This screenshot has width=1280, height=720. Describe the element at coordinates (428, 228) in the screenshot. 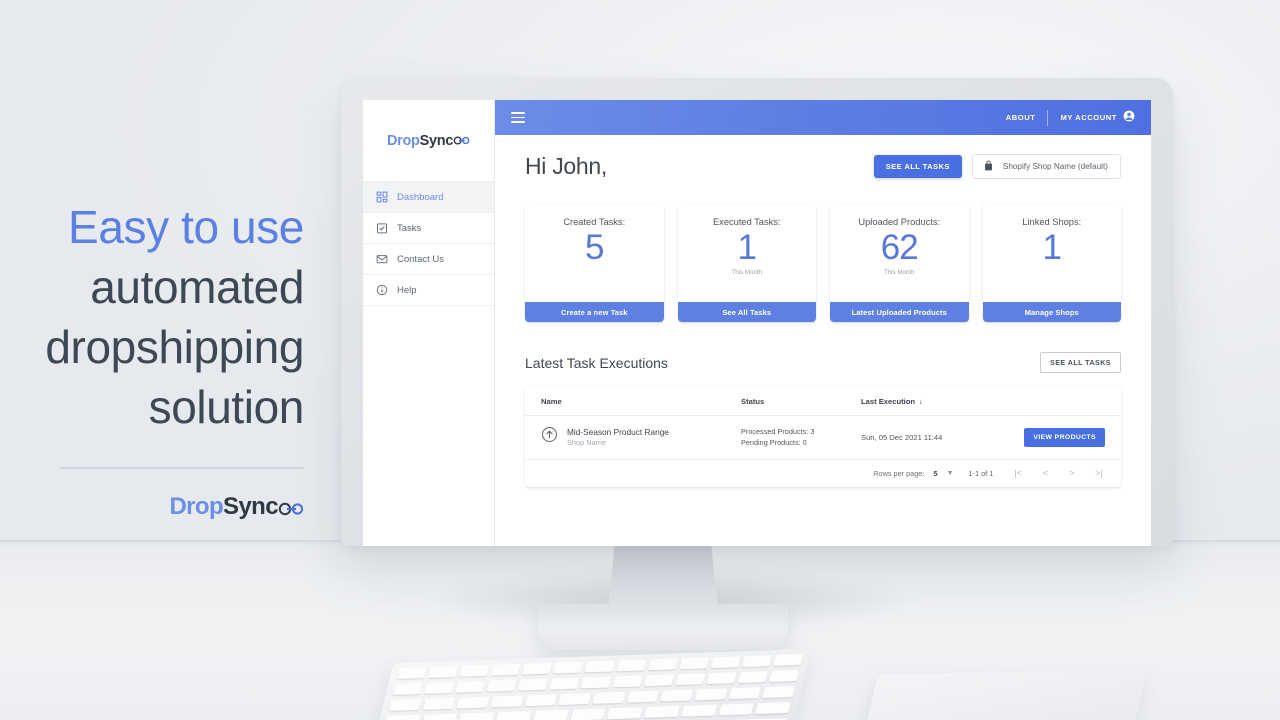

I see `sidebar-item-tasks: Tasks` at that location.